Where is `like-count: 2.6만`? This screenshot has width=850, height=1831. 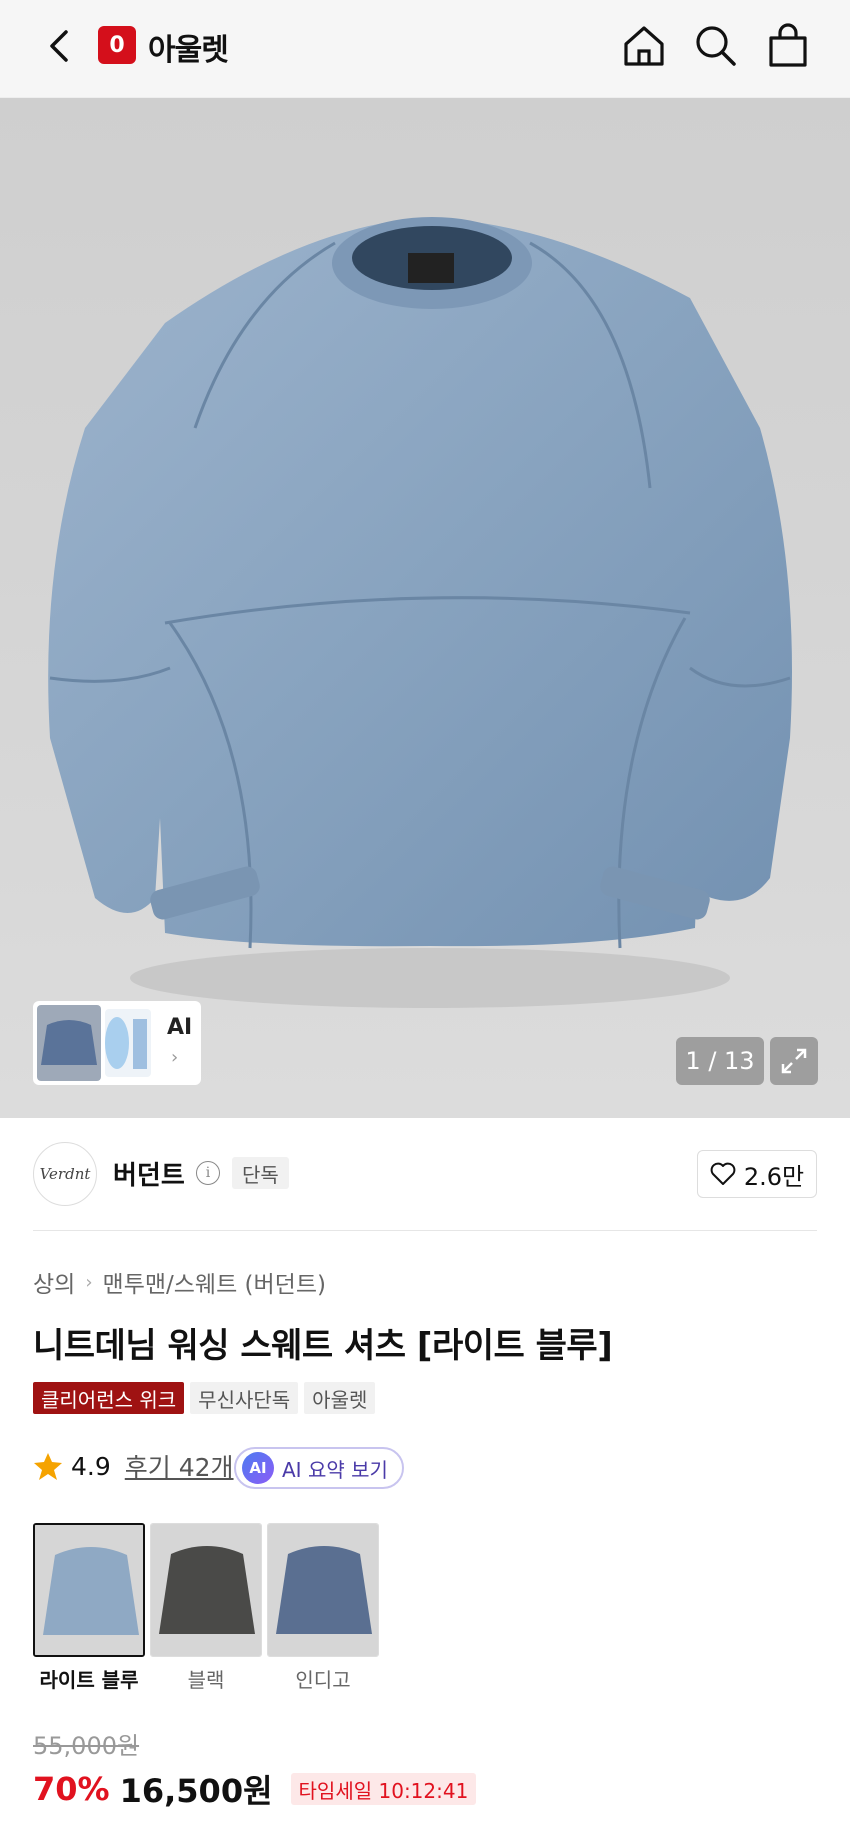
like-count: 2.6만 is located at coordinates (774, 1176).